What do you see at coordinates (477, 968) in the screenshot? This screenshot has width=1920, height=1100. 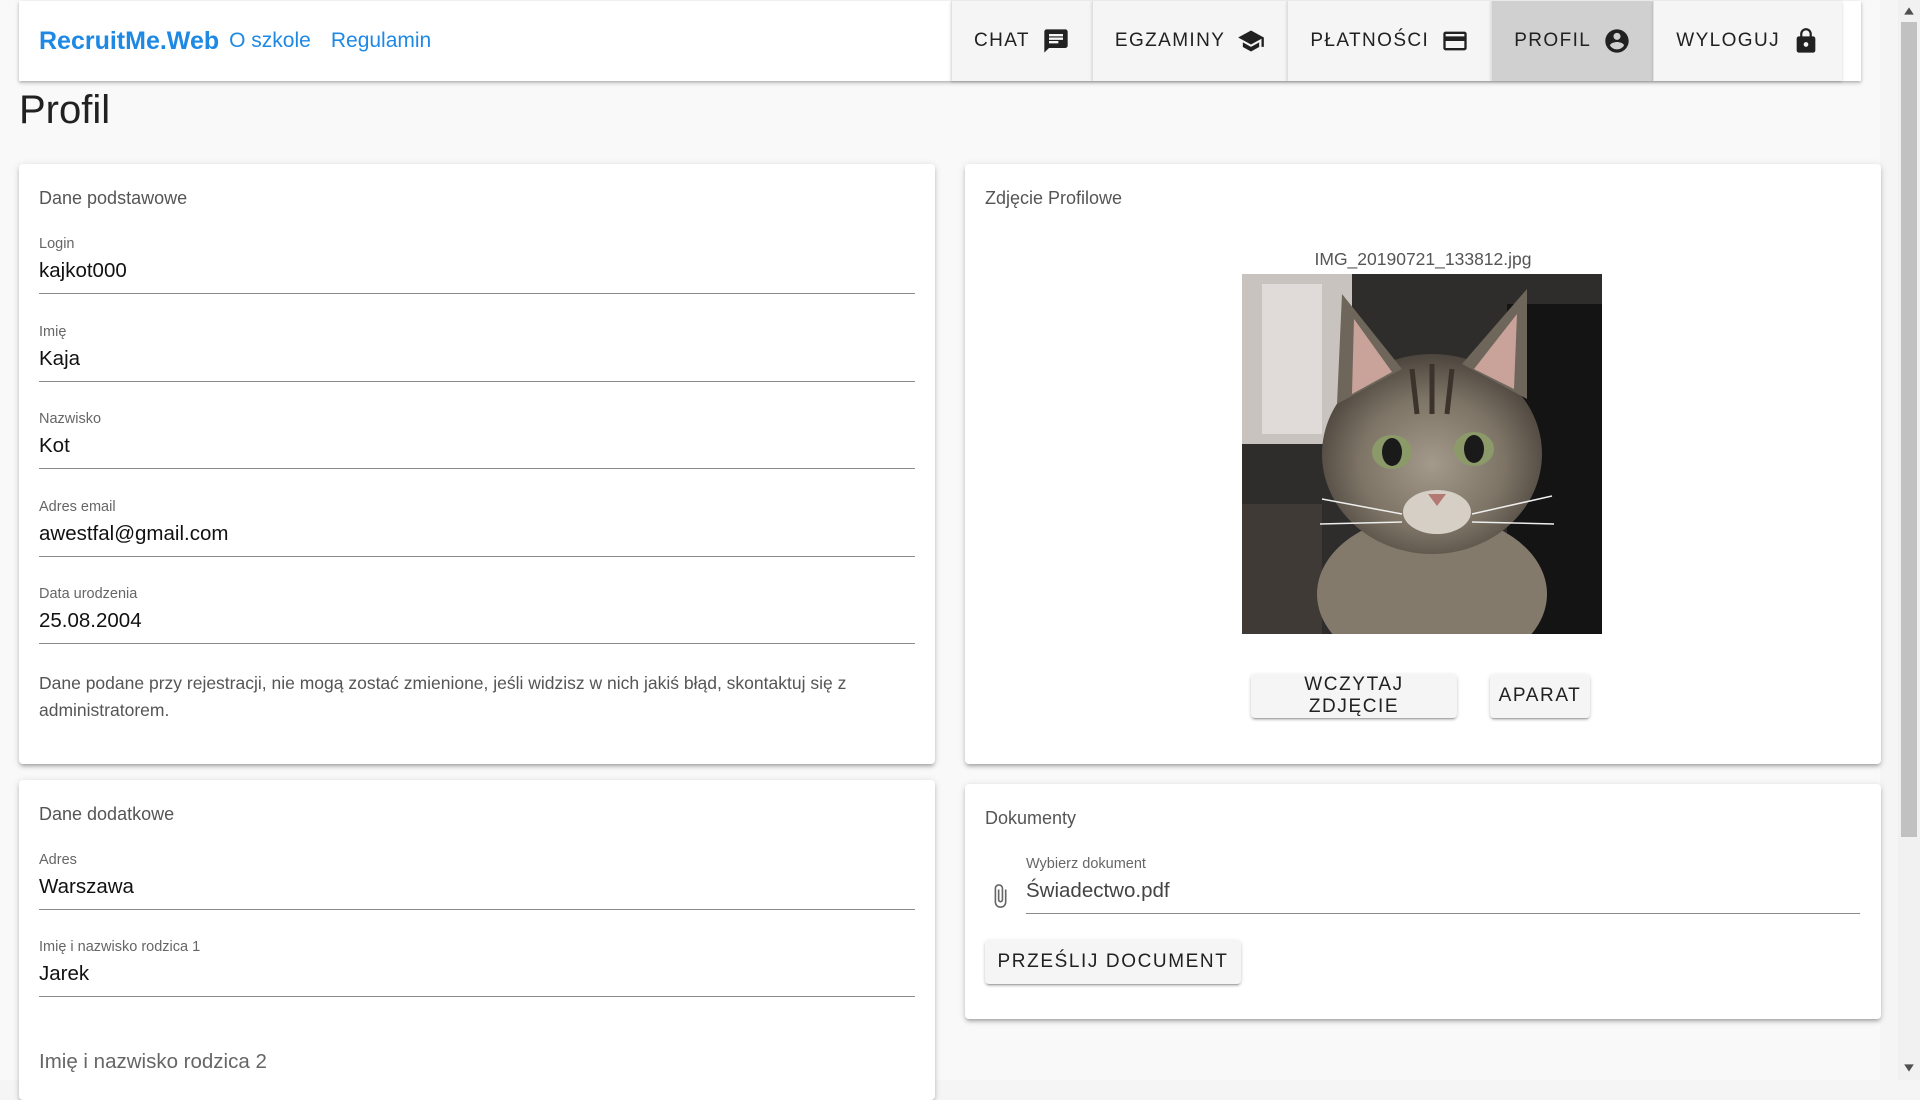 I see `parent1-field: Imię i nazwisko rodzica 1 Jarek` at bounding box center [477, 968].